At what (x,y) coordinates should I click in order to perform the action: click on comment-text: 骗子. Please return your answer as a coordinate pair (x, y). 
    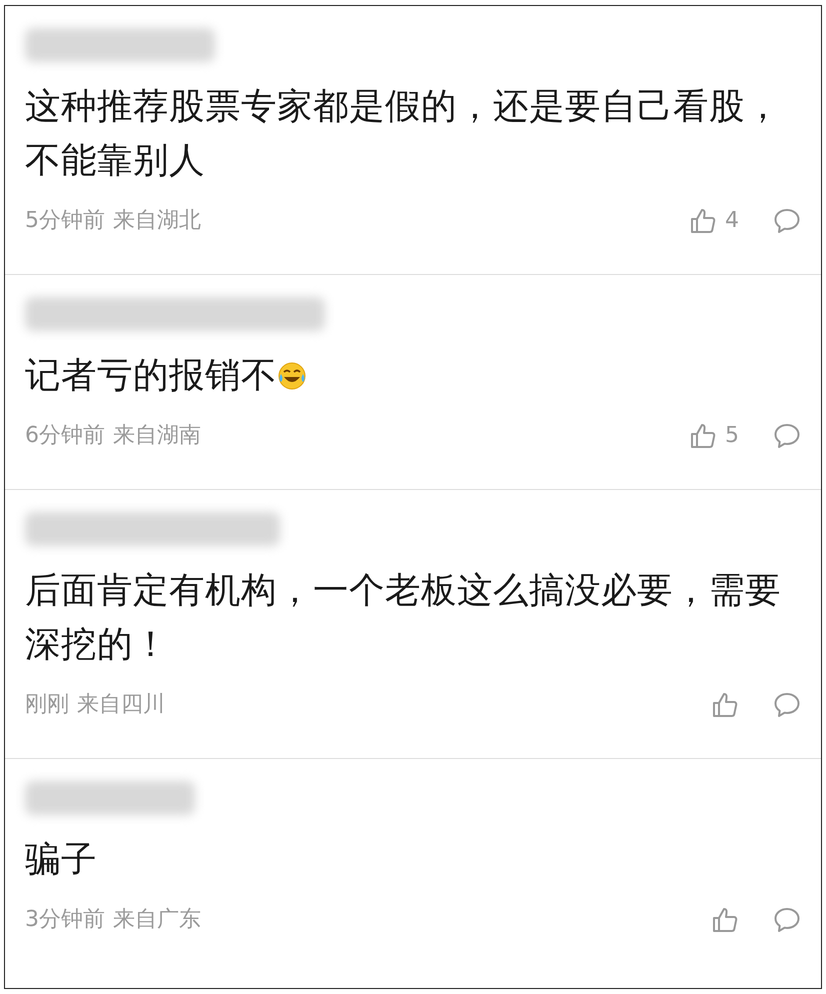
    Looking at the image, I should click on (61, 859).